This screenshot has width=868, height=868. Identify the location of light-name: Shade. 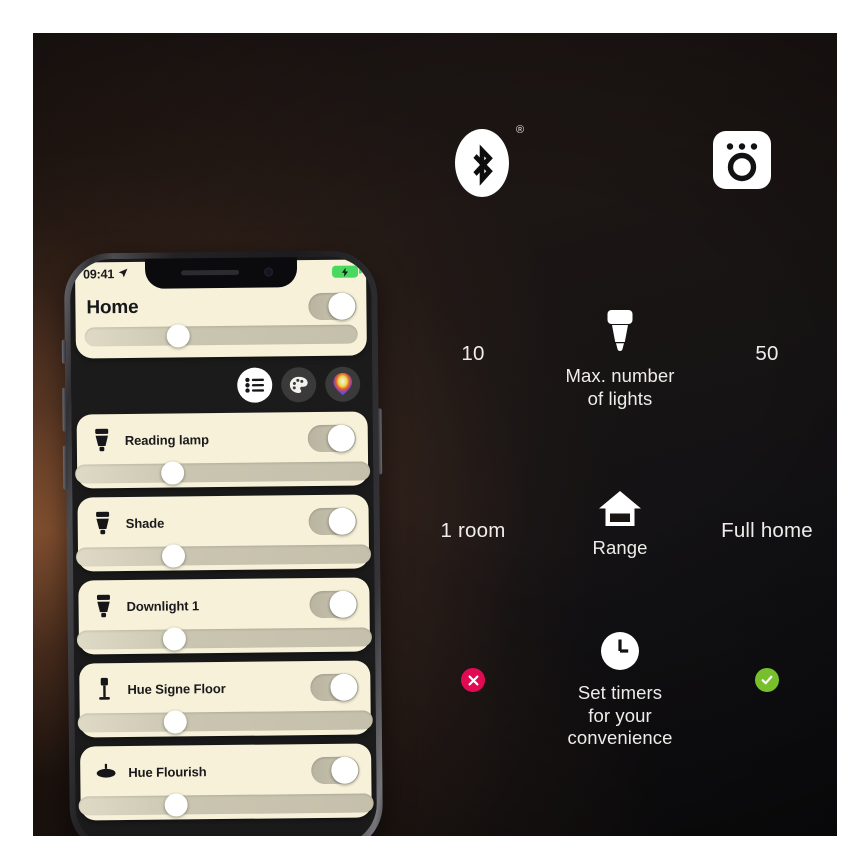
(145, 523).